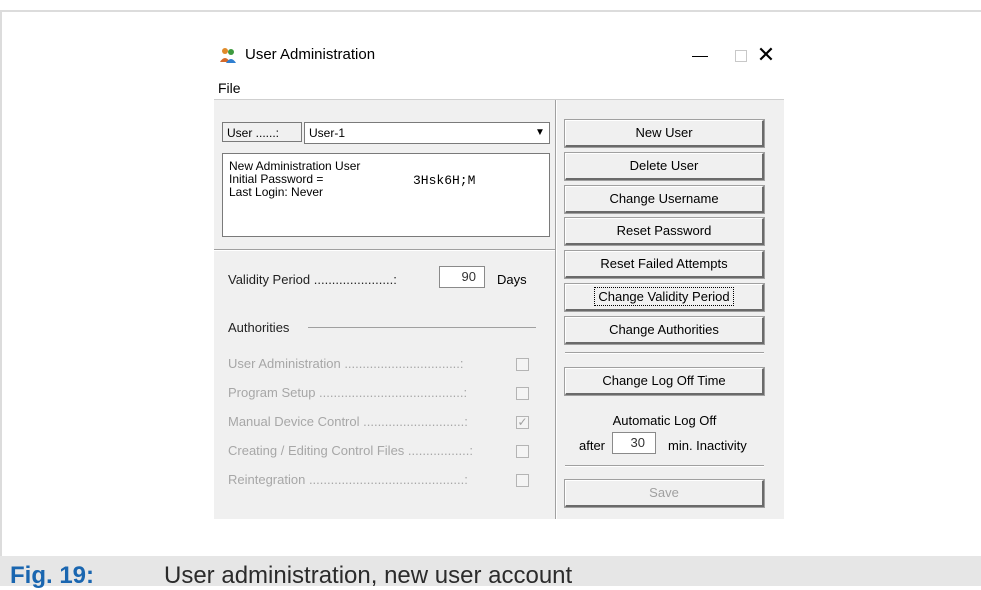 The width and height of the screenshot is (981, 590). I want to click on vertical-divider-highlight, so click(556, 309).